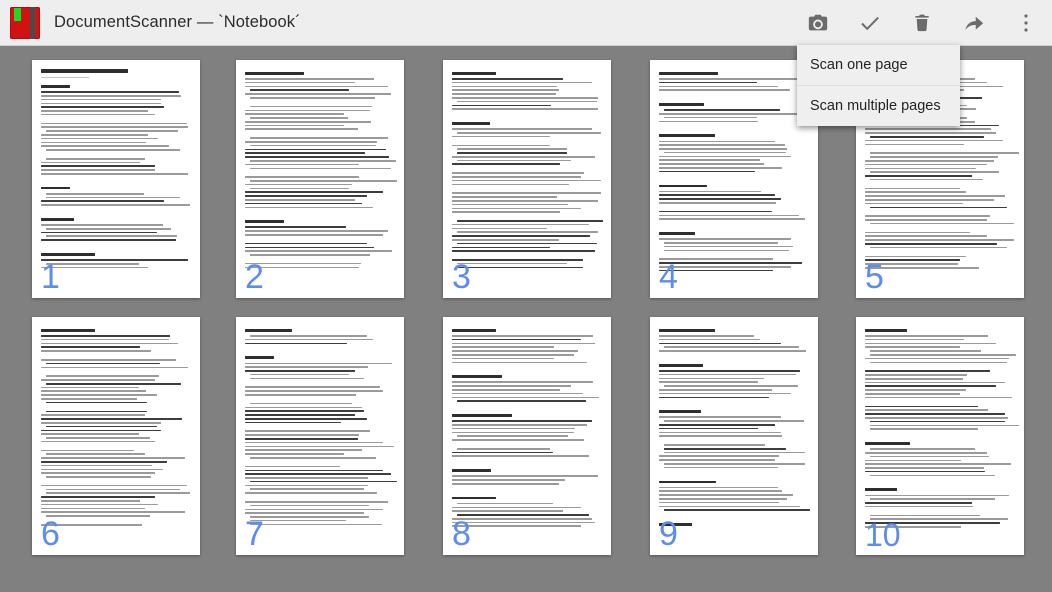 This screenshot has height=592, width=1052. I want to click on page-thumbnail: 9, so click(734, 436).